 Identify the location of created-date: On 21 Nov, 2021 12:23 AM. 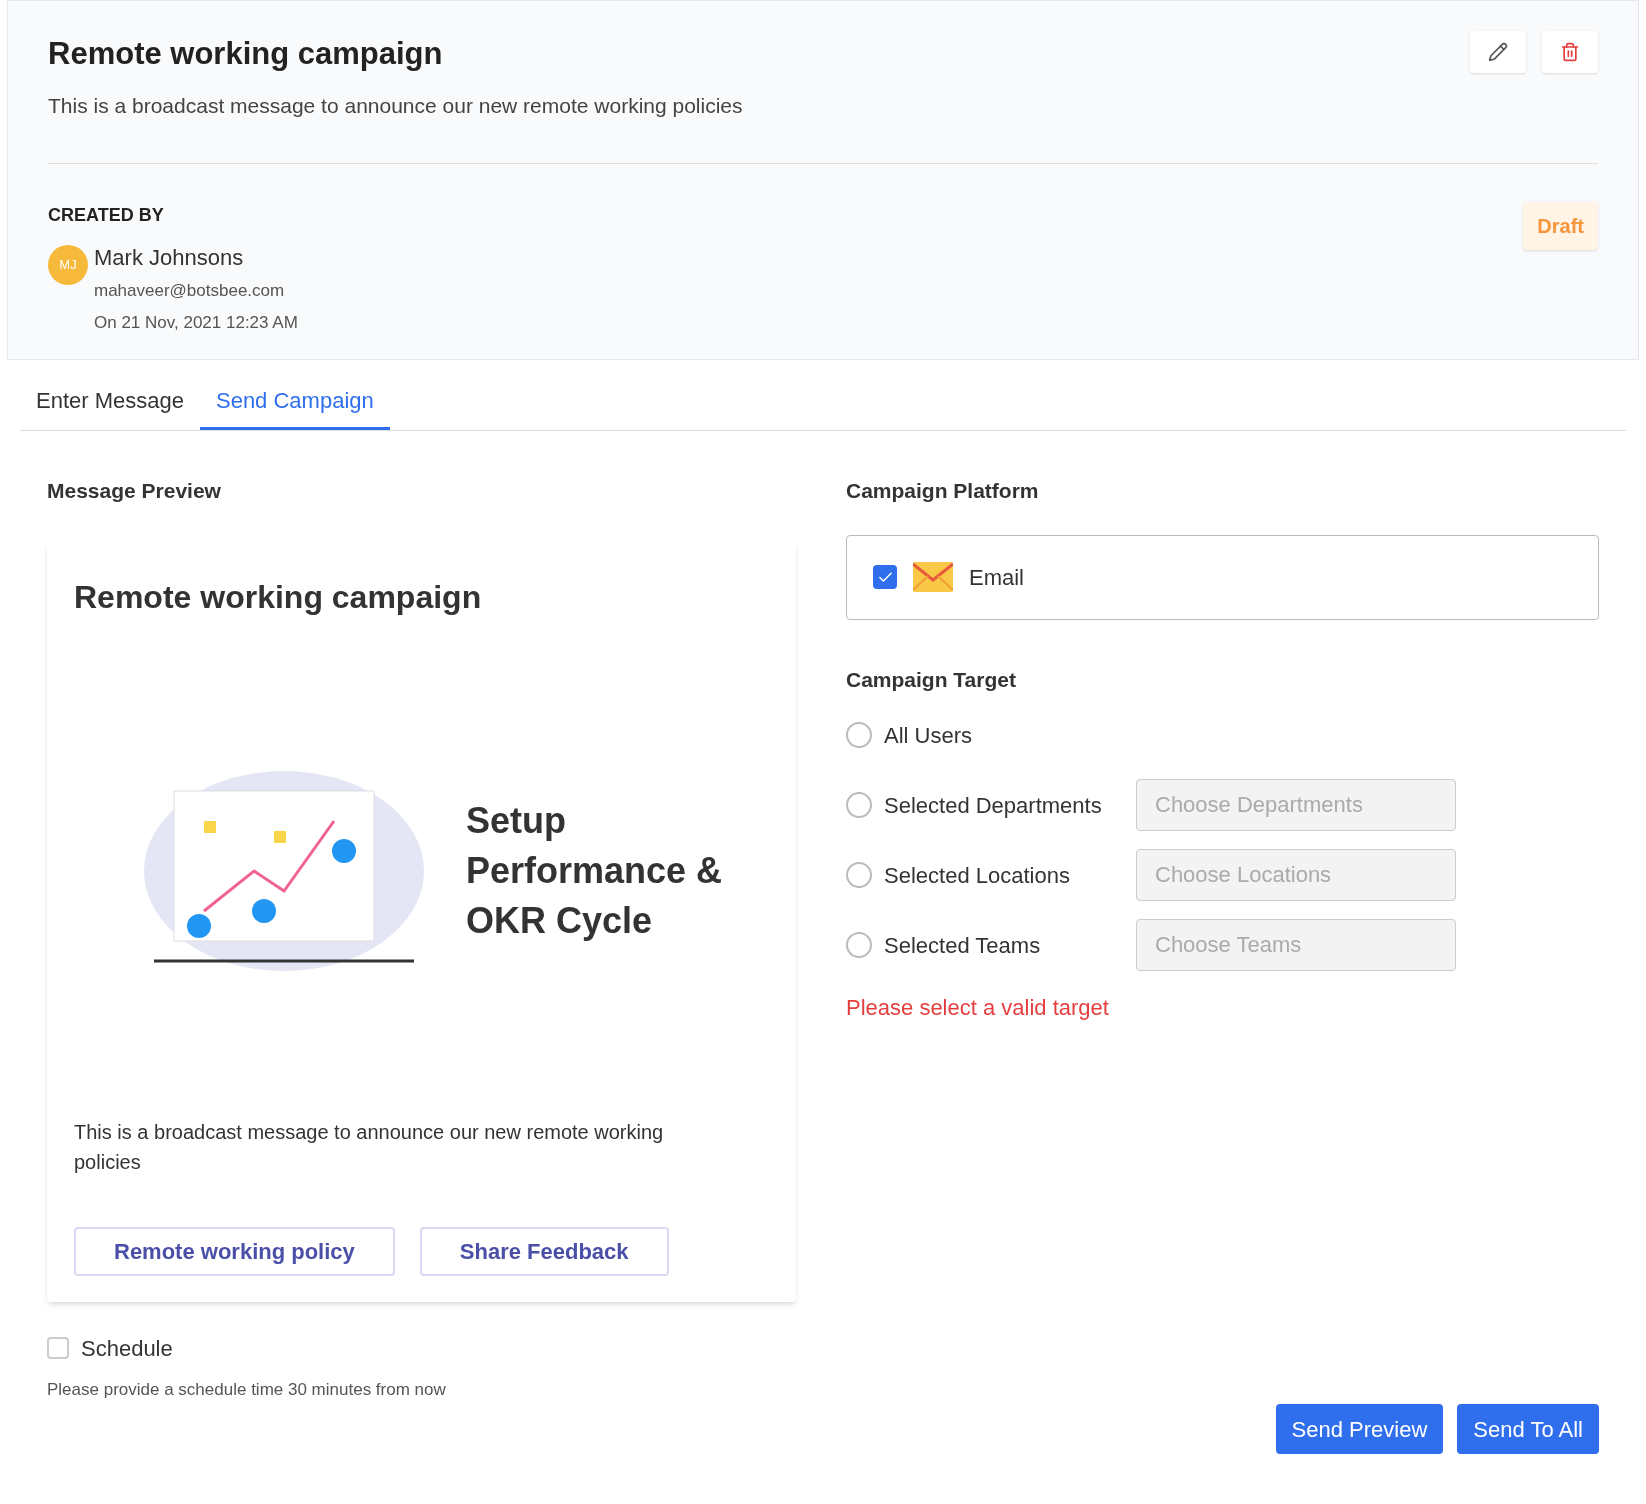
(196, 322).